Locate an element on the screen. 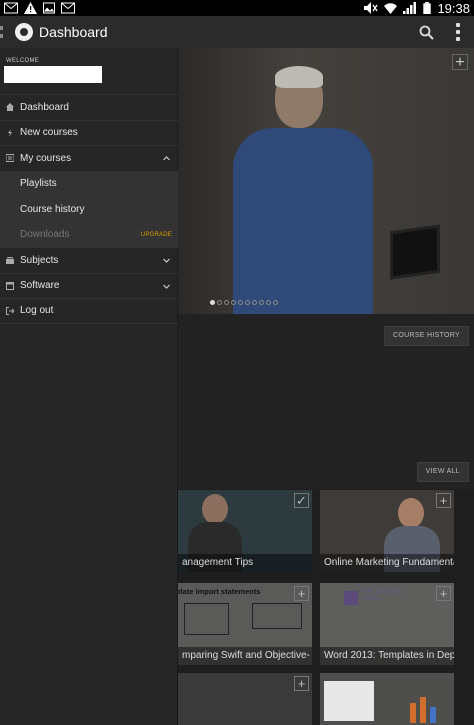 This screenshot has height=725, width=474. drawer-item-label: Playlists is located at coordinates (38, 184).